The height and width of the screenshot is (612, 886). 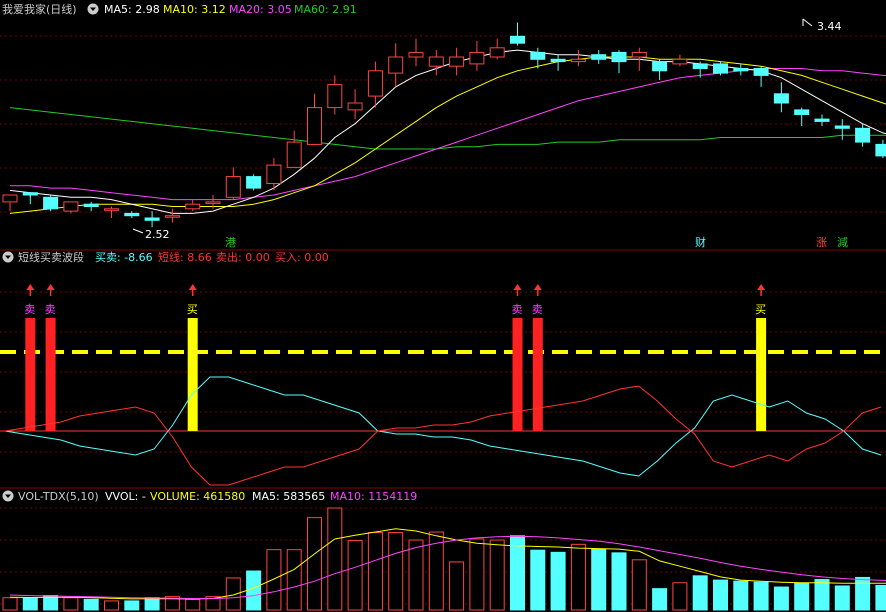 What do you see at coordinates (260, 9) in the screenshot?
I see `ma20-legend: MA20: 3.05` at bounding box center [260, 9].